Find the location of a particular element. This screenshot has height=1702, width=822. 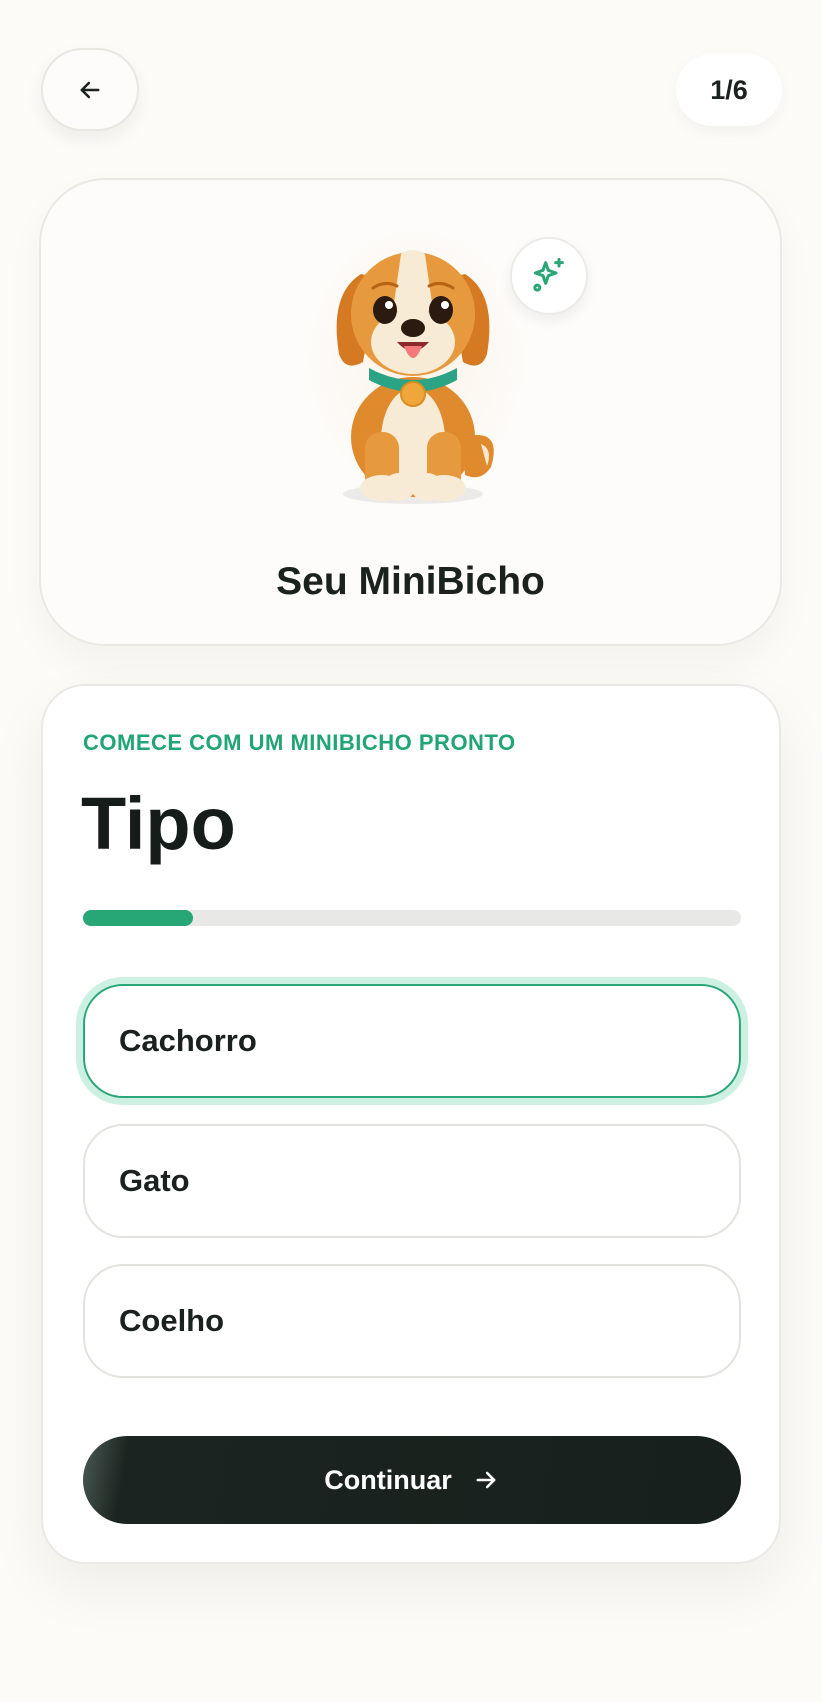

progress-bar is located at coordinates (412, 918).